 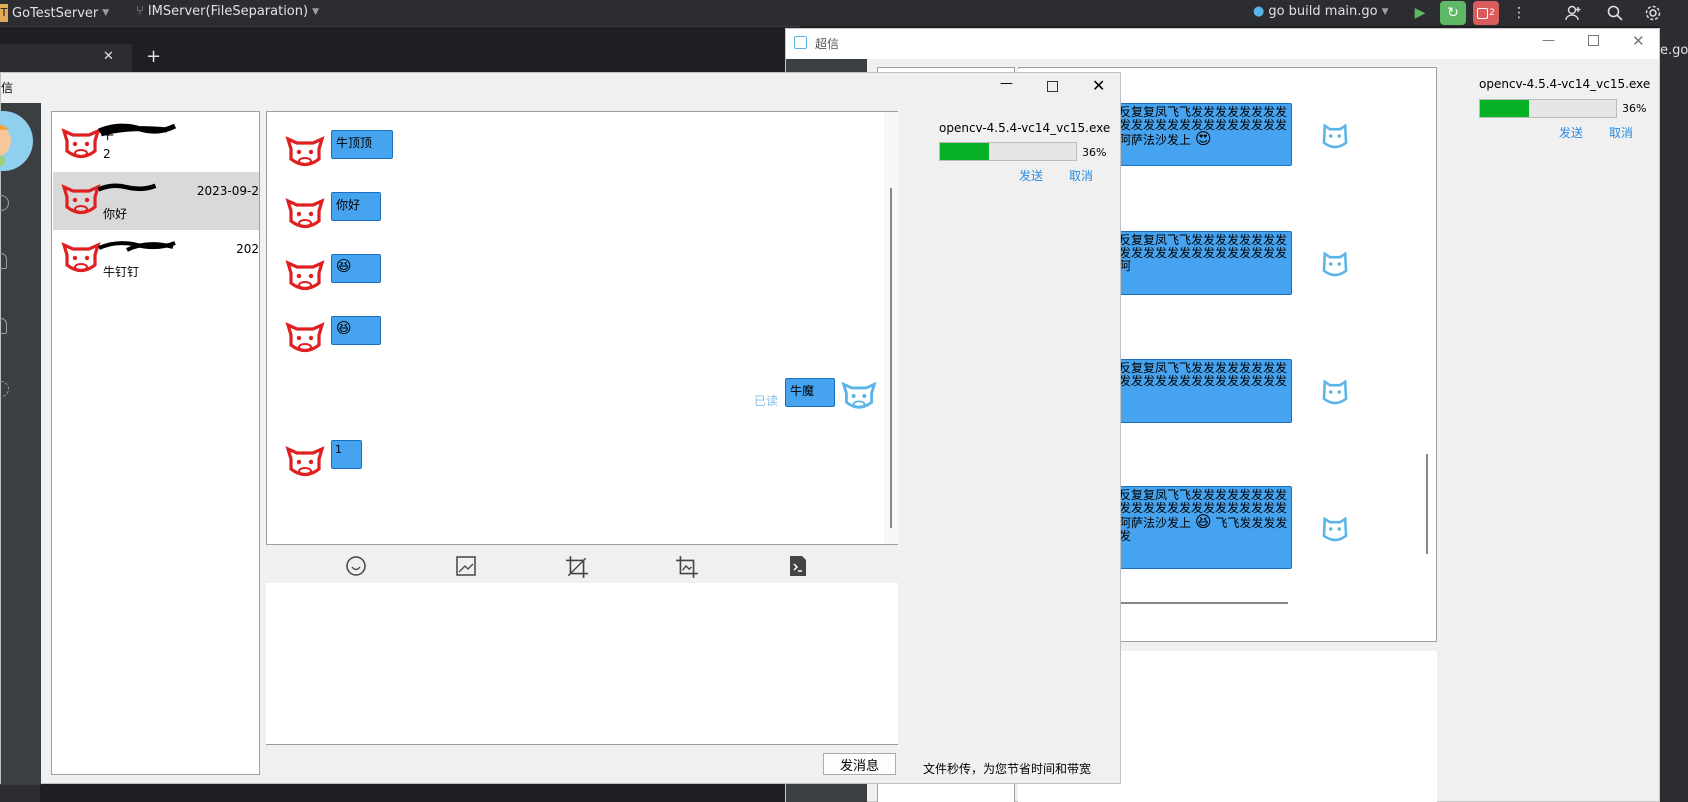 I want to click on settings-icon, so click(x=4, y=389).